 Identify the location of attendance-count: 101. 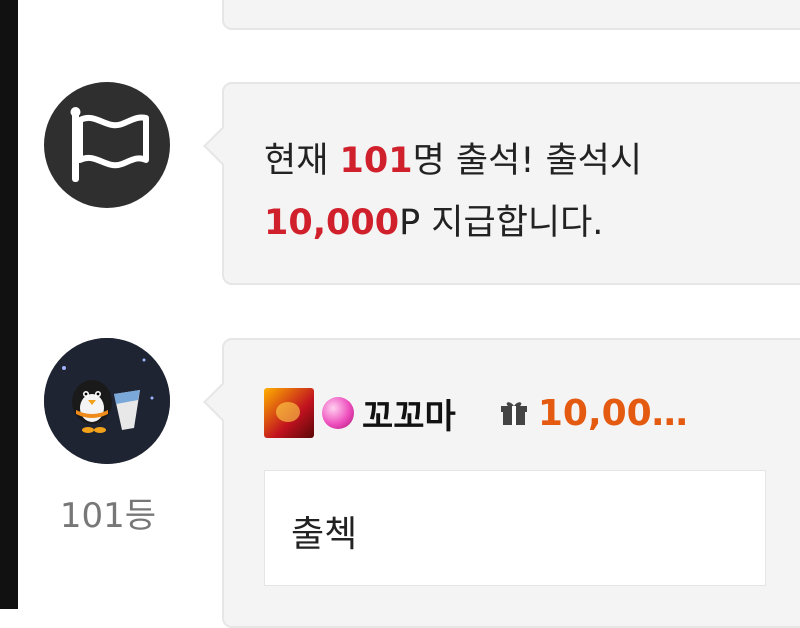
(376, 161).